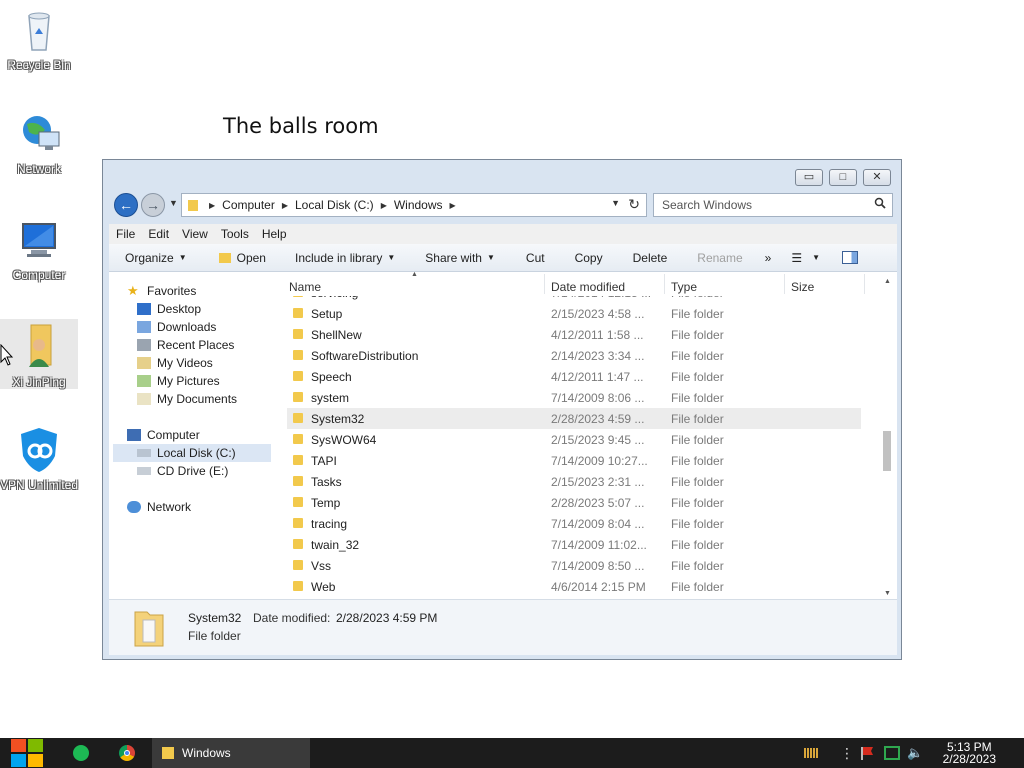  Describe the element at coordinates (887, 593) in the screenshot. I see `scroll-down-icon: ▼` at that location.